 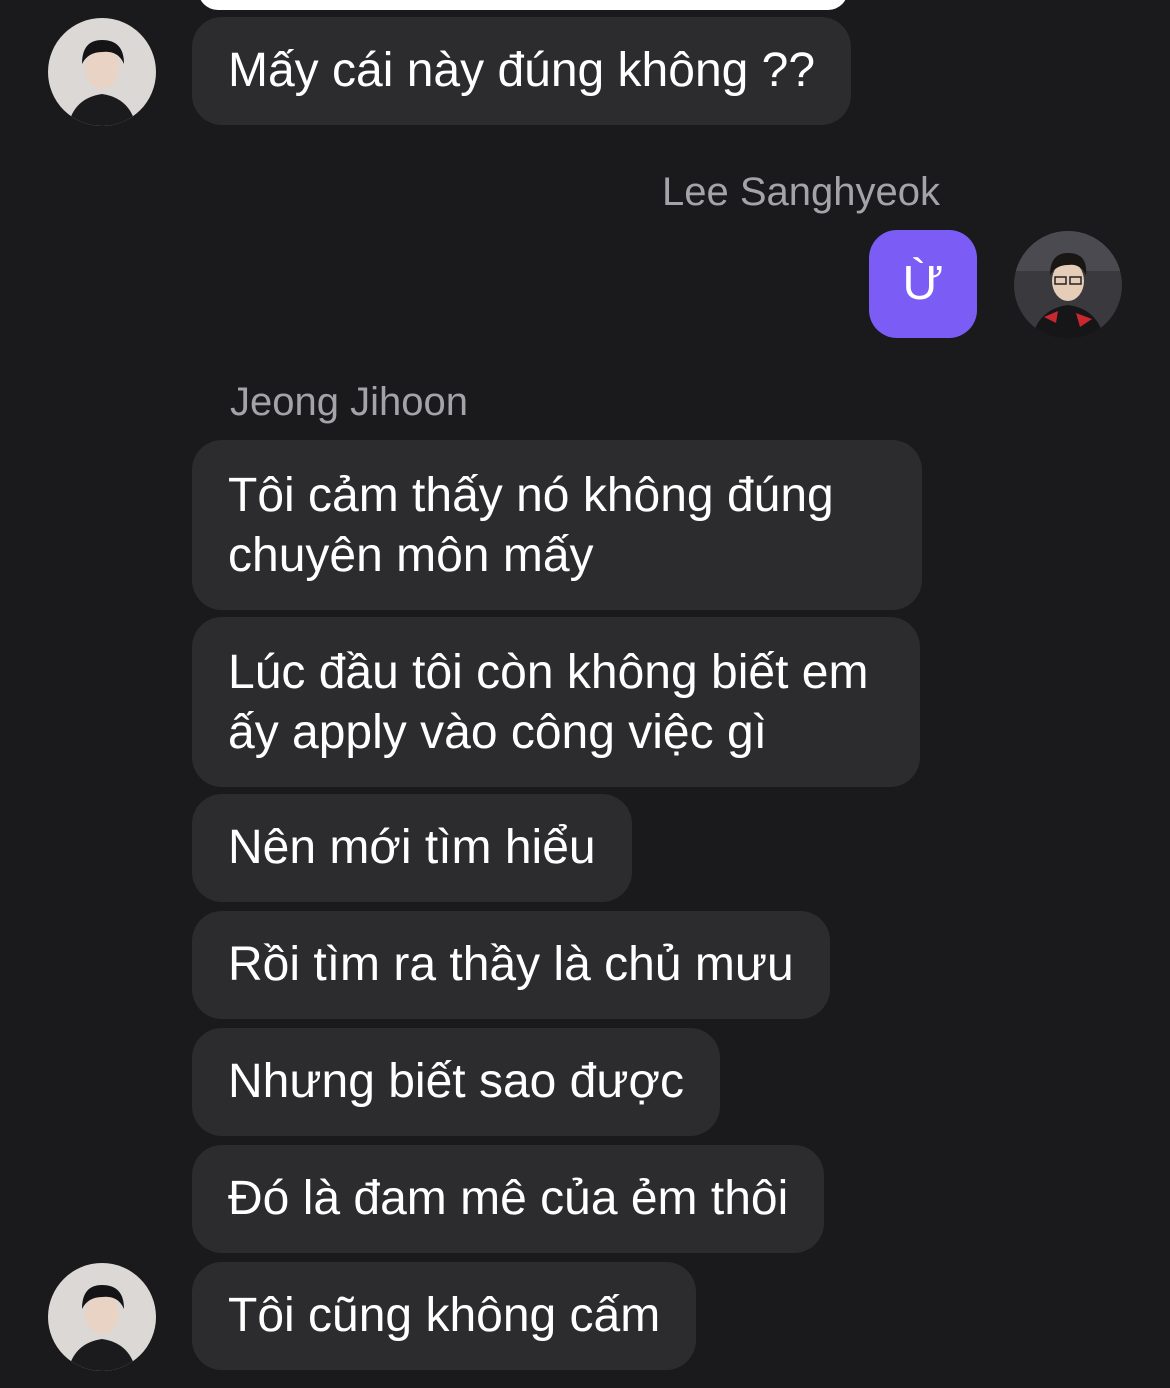 I want to click on previous-message-bubble, so click(x=523, y=5).